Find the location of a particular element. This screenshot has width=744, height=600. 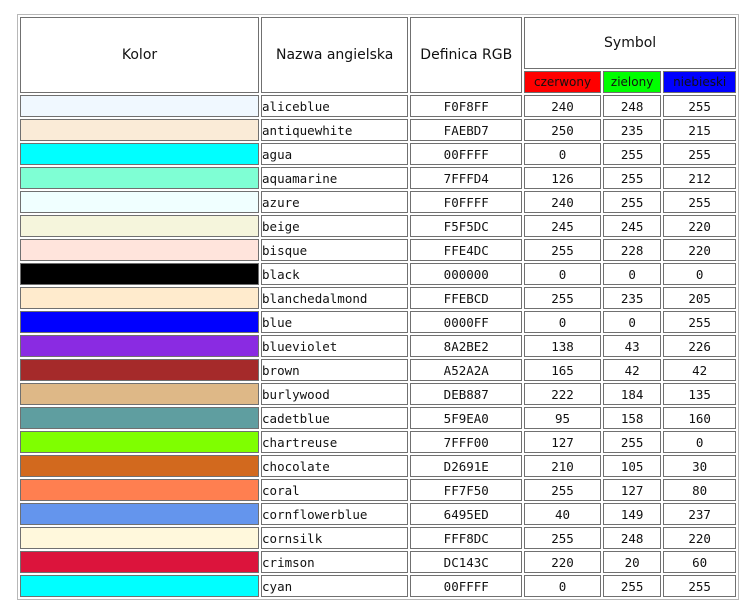

color-name: blueviolet is located at coordinates (335, 346).